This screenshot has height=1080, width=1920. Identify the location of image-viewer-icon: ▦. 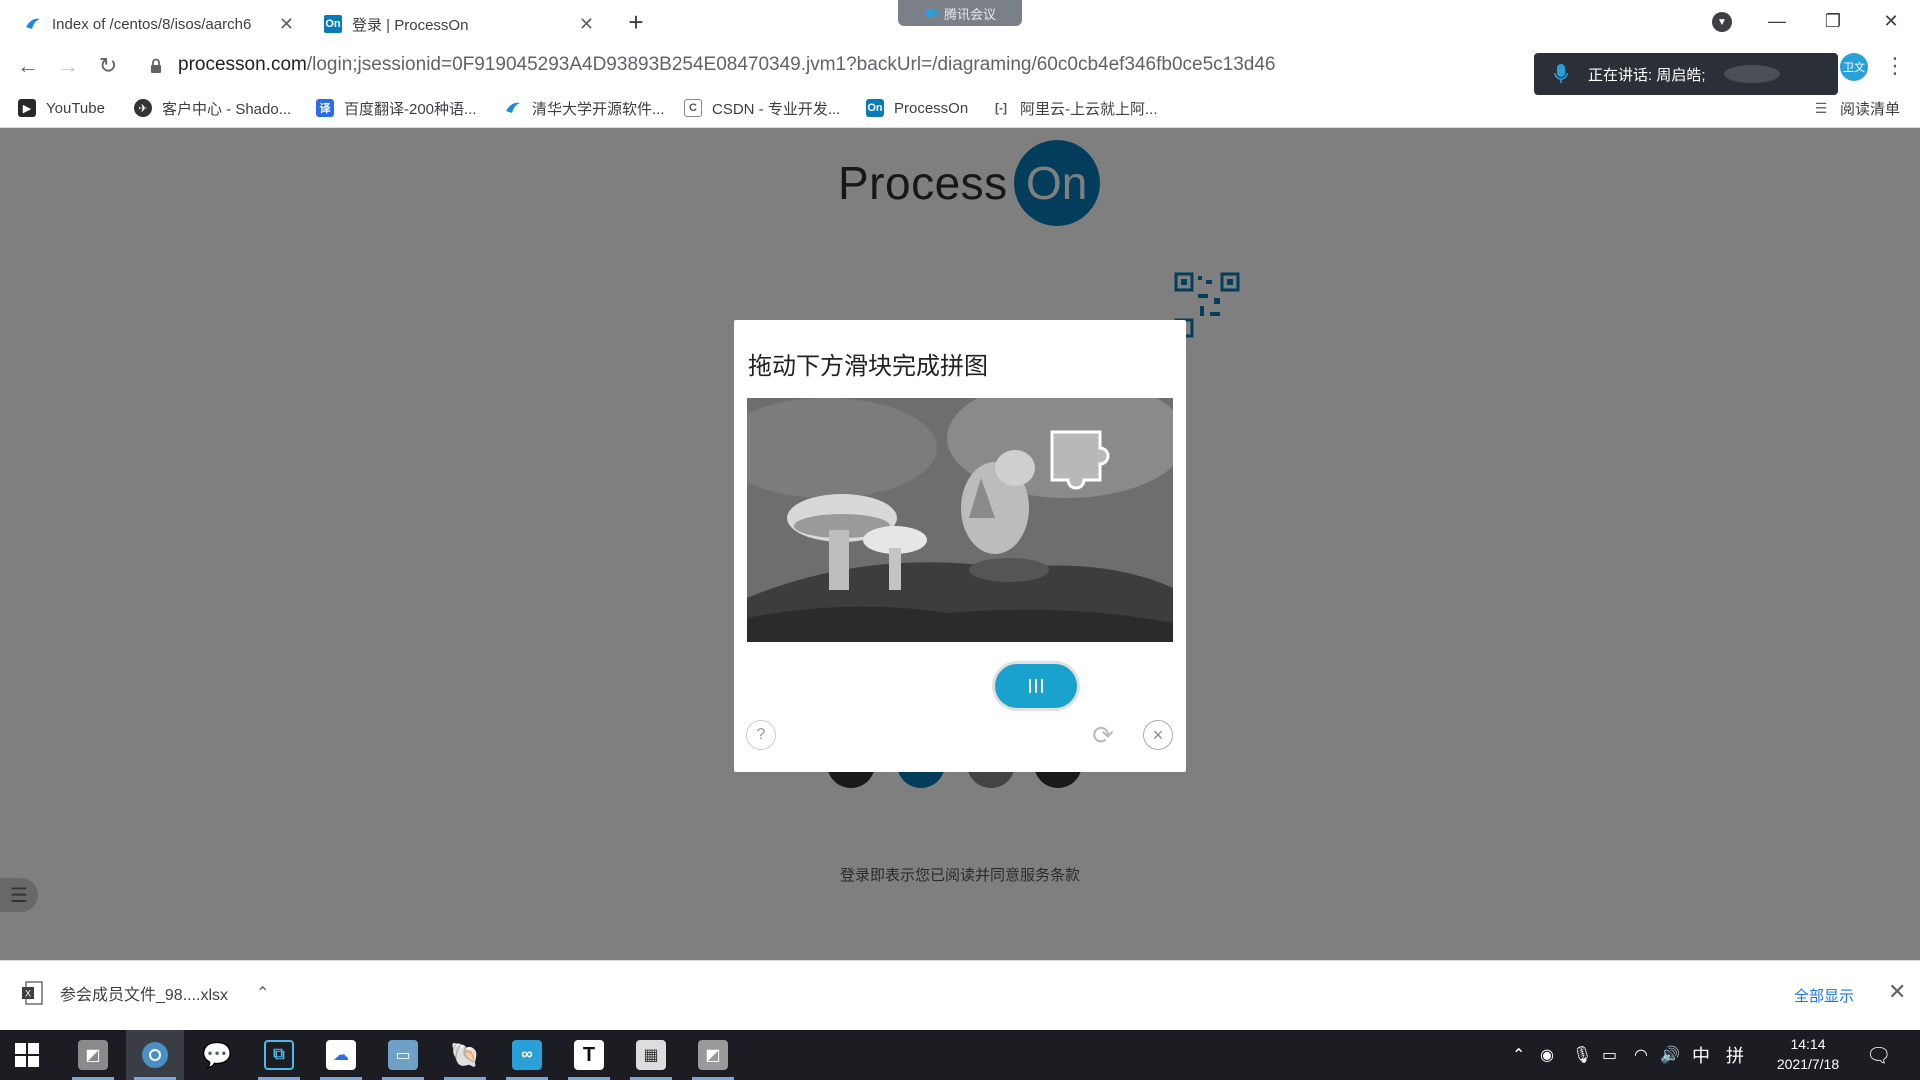
(651, 1055).